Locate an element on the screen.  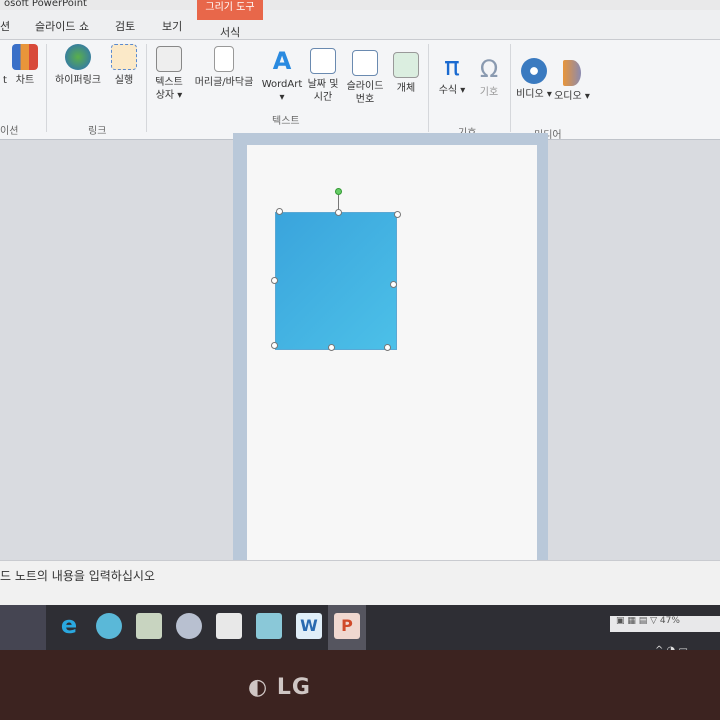
chart-icon is located at coordinates (25, 57).